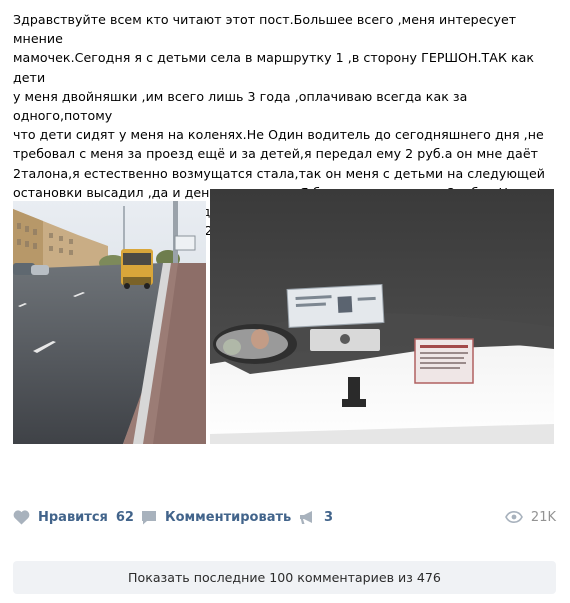 This screenshot has width=570, height=603. I want to click on comment-button: Комментировать, so click(216, 517).